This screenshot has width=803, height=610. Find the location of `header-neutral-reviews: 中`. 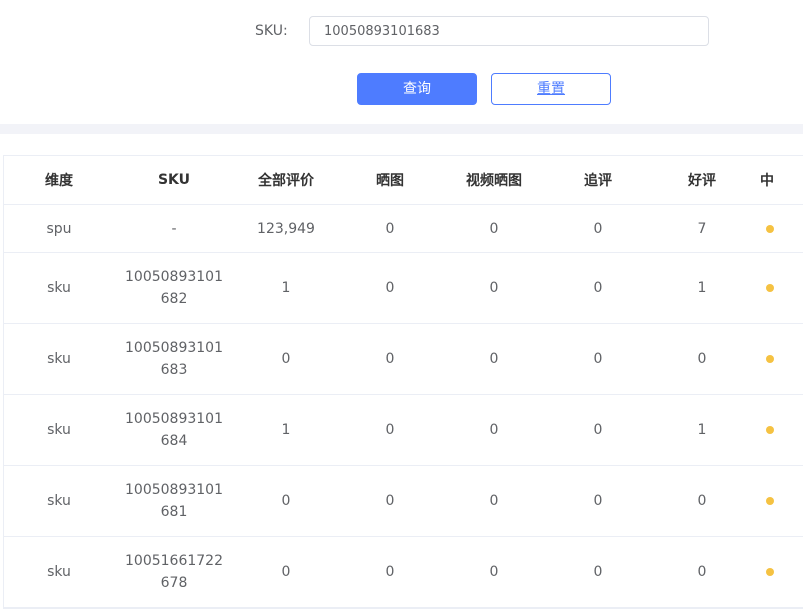

header-neutral-reviews: 中 is located at coordinates (778, 180).